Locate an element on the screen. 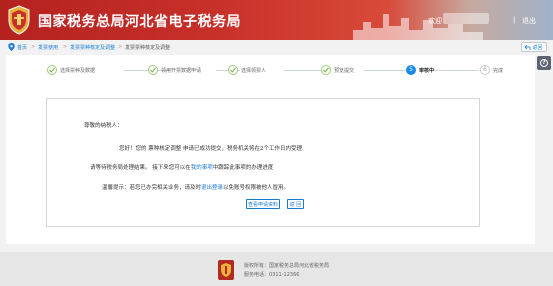 The width and height of the screenshot is (553, 286). logout-reminder-suffix: 以免账号权限被他人冒用。 is located at coordinates (256, 188).